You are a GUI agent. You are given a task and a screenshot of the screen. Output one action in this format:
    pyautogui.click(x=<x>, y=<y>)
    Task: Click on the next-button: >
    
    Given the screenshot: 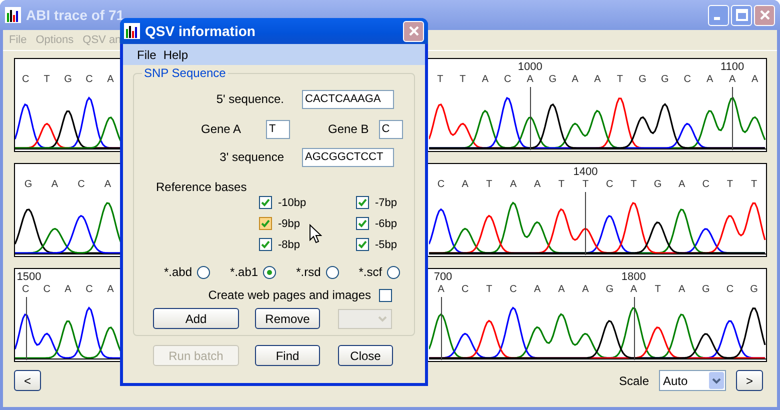 What is the action you would take?
    pyautogui.click(x=749, y=380)
    